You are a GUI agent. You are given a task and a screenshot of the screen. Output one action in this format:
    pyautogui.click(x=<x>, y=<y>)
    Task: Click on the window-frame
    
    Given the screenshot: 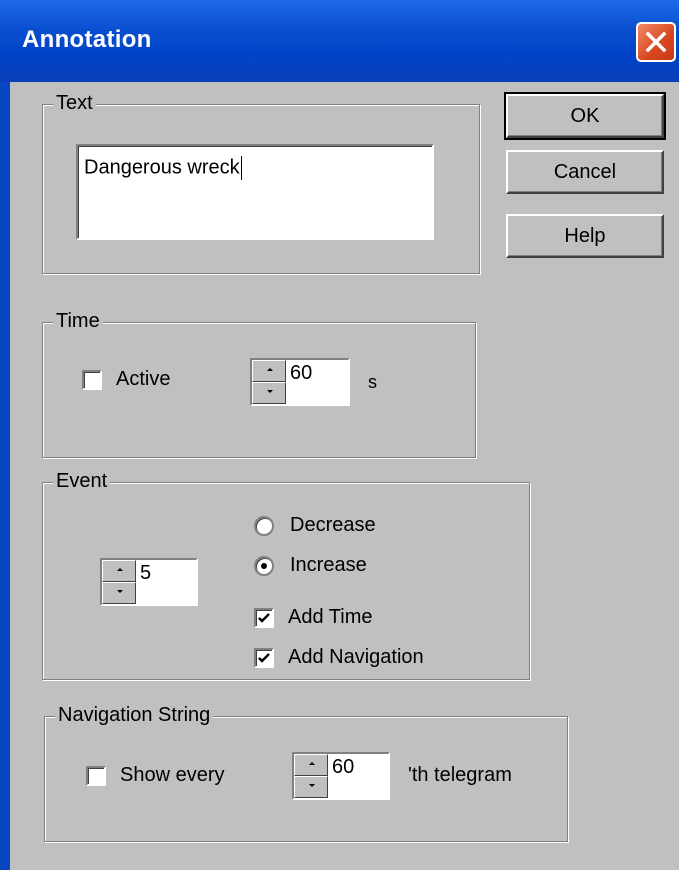 What is the action you would take?
    pyautogui.click(x=5, y=476)
    